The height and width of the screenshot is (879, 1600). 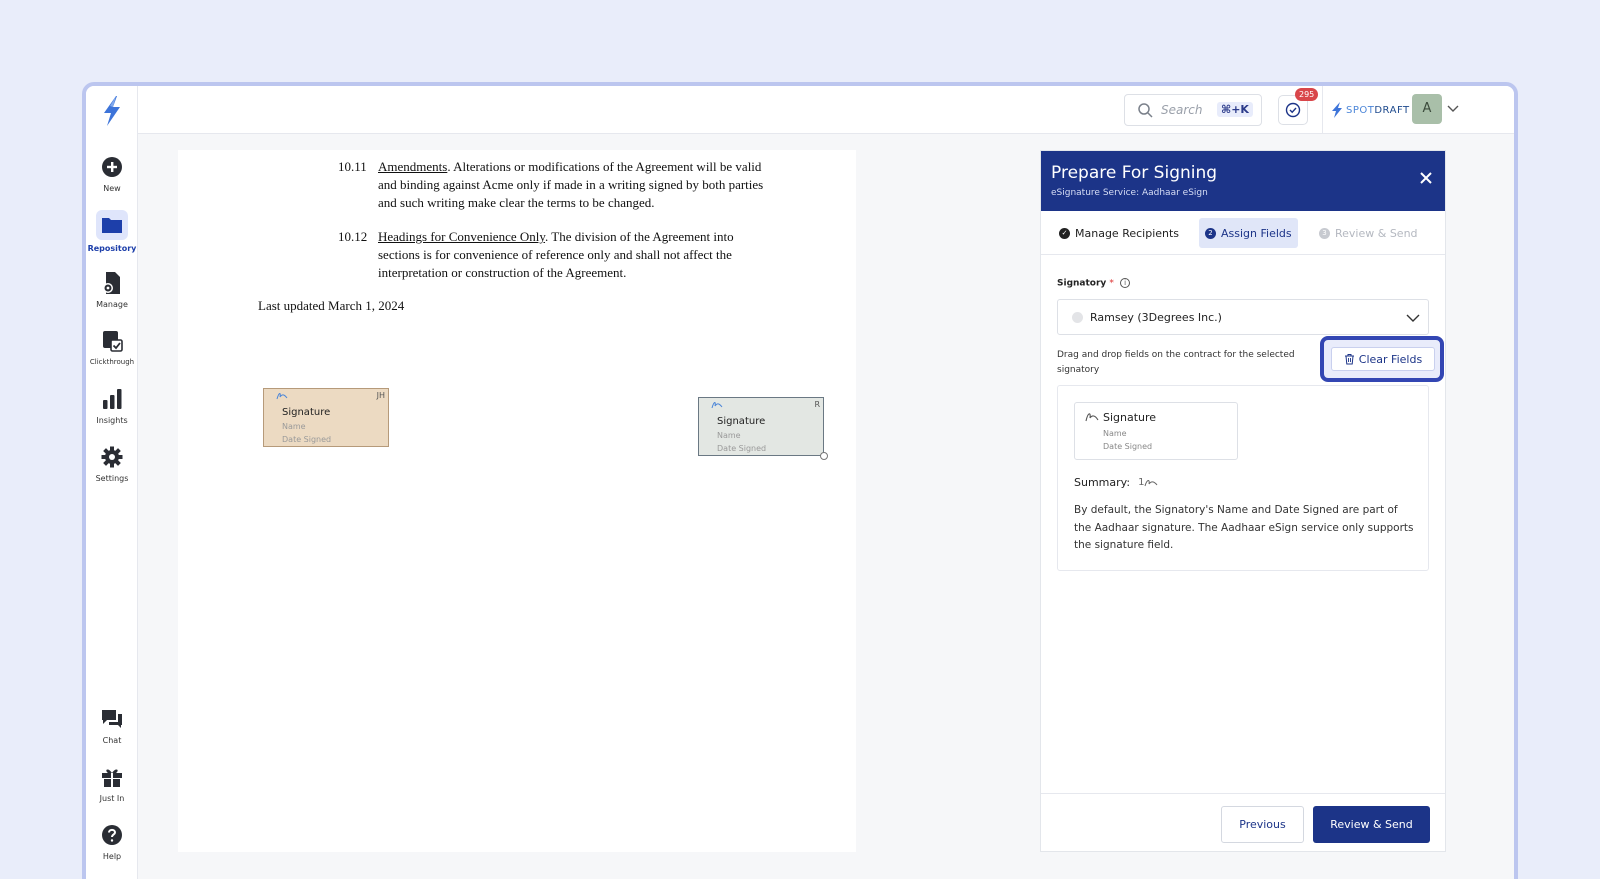 I want to click on checkbox-document-icon, so click(x=113, y=341).